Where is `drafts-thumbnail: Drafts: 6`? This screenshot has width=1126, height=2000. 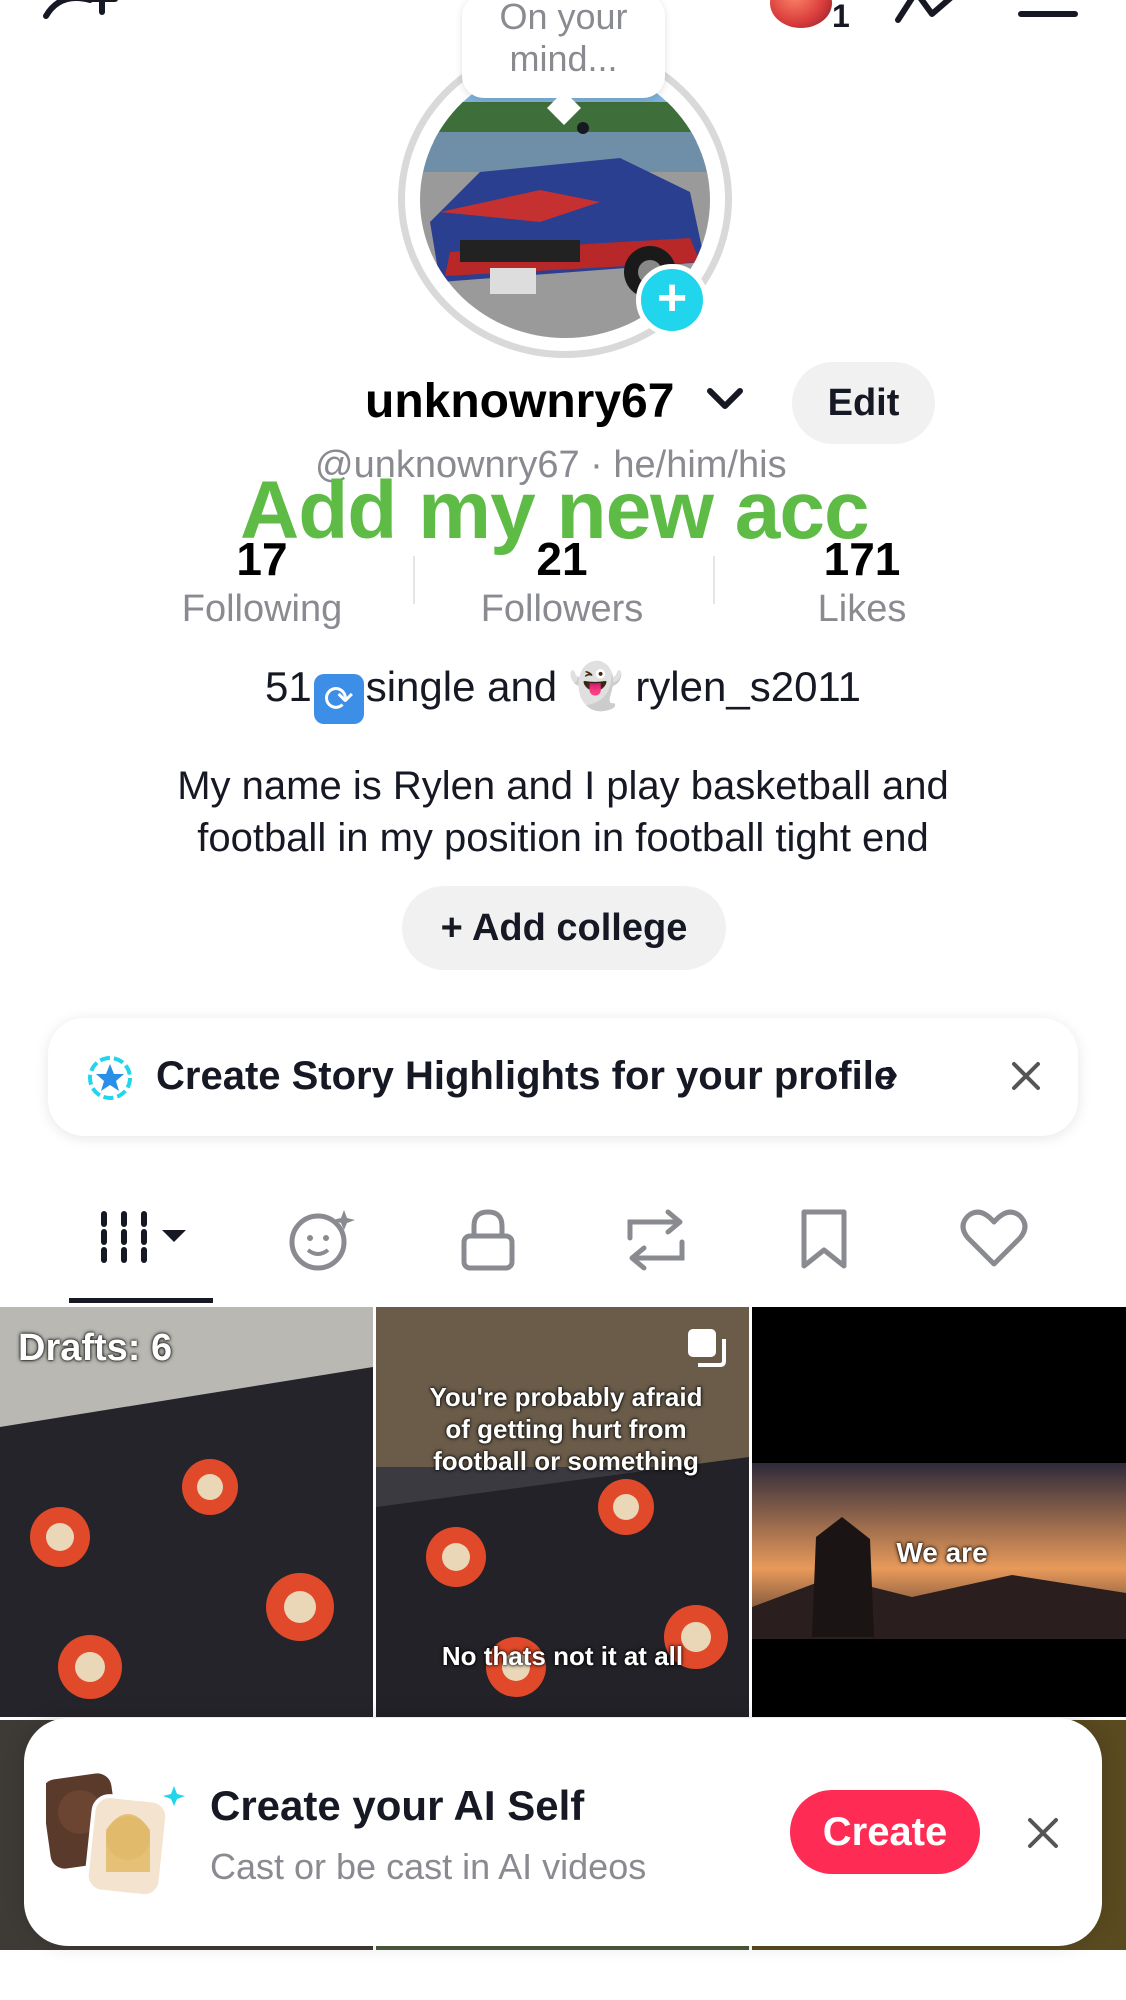 drafts-thumbnail: Drafts: 6 is located at coordinates (186, 1512).